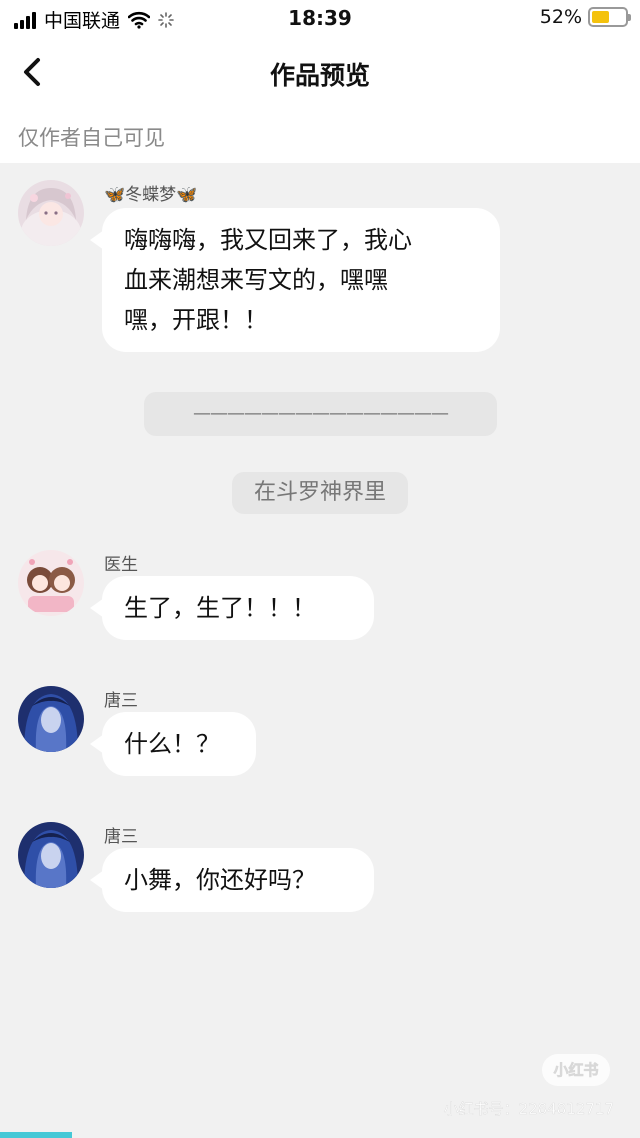 Image resolution: width=640 pixels, height=1138 pixels. I want to click on watermark-logo: 小红书, so click(576, 1070).